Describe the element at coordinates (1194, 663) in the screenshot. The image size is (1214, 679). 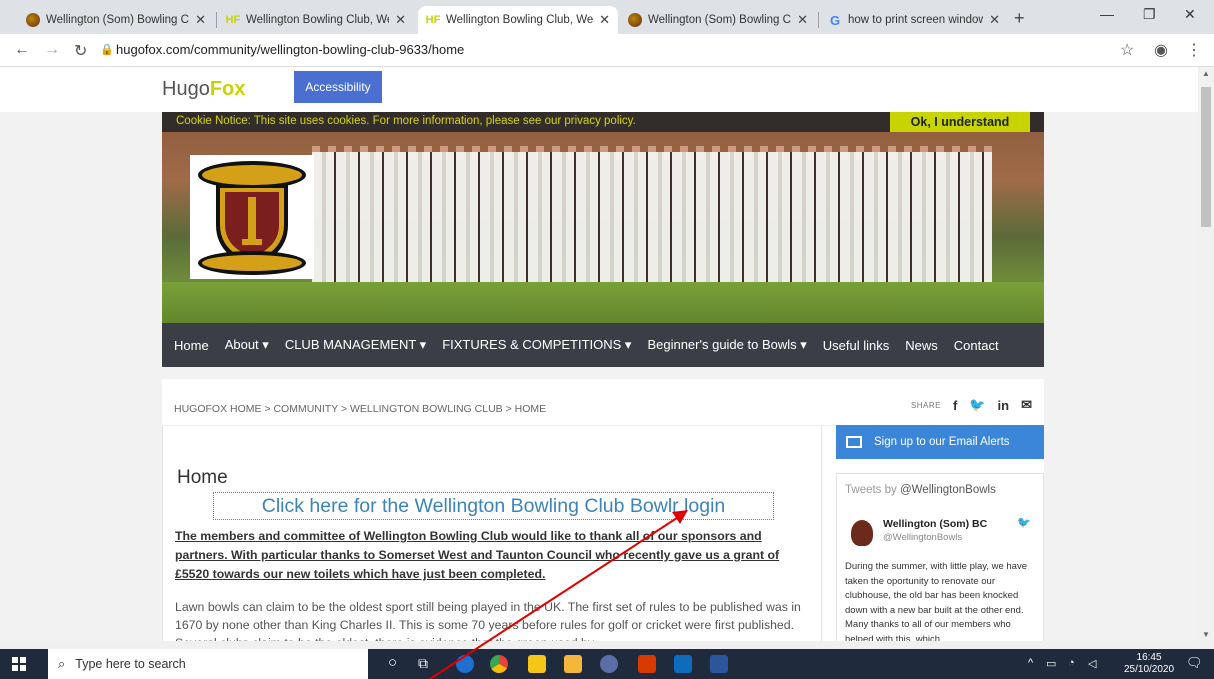
I see `notification-icon: 🗨` at that location.